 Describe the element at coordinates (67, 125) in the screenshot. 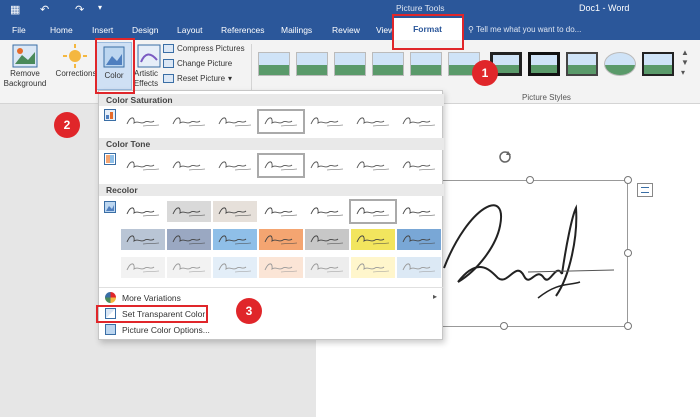

I see `callout-badge-2: 2` at that location.